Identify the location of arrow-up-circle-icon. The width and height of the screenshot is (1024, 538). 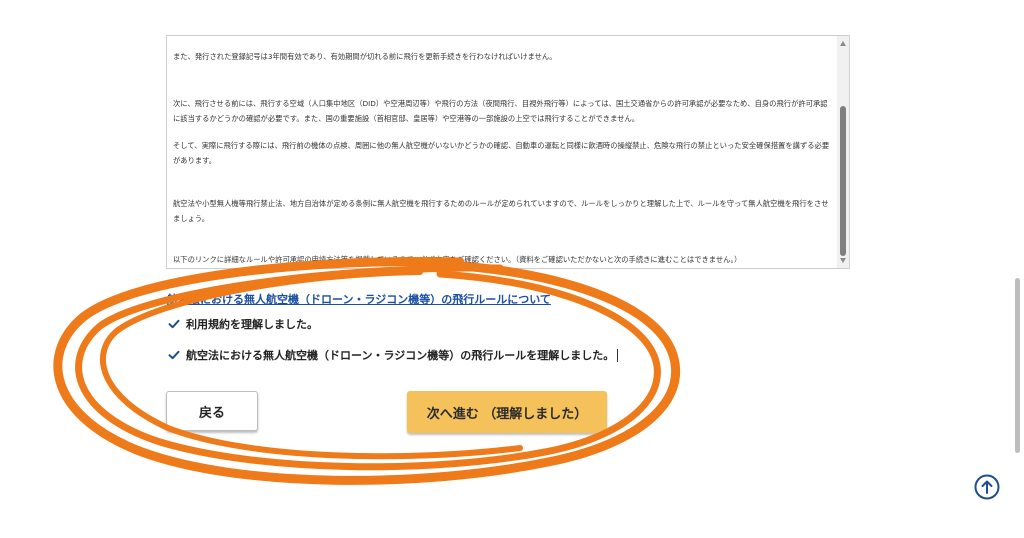
(987, 487).